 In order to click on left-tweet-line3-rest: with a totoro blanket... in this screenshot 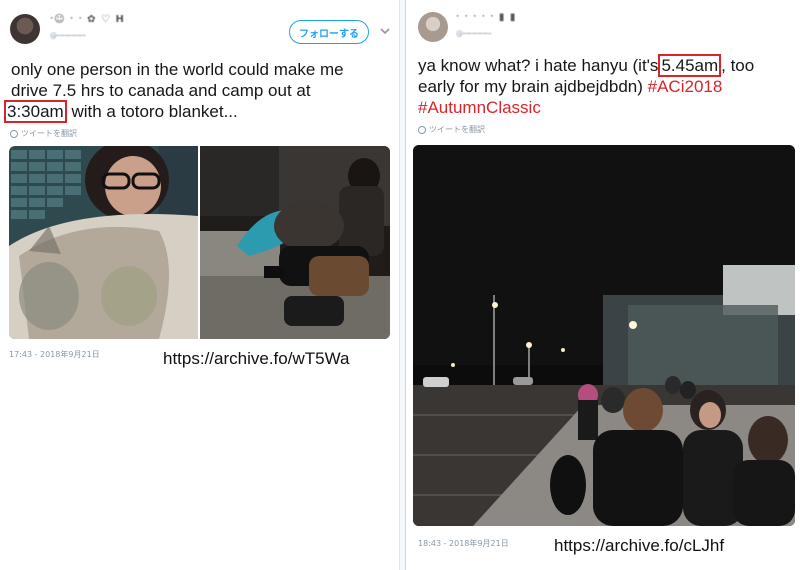, I will do `click(154, 111)`.